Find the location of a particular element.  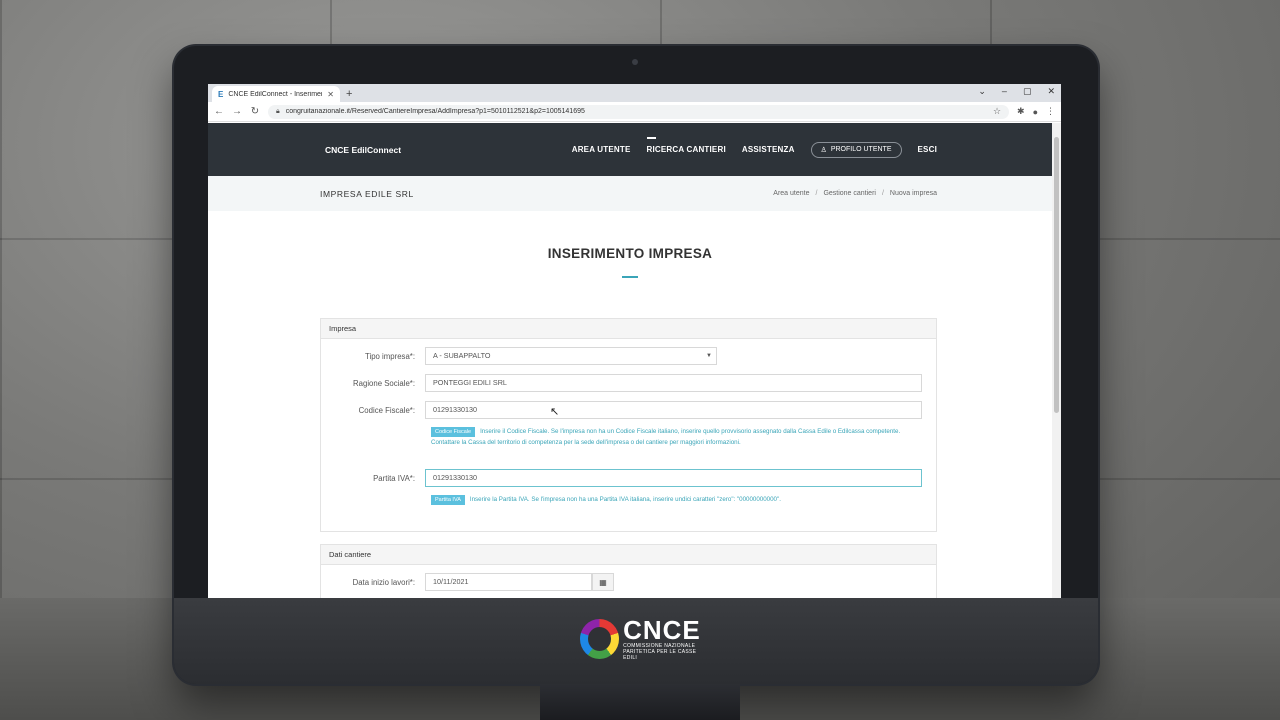

menu-item-area-utente: AREA UTENTE is located at coordinates (601, 149).